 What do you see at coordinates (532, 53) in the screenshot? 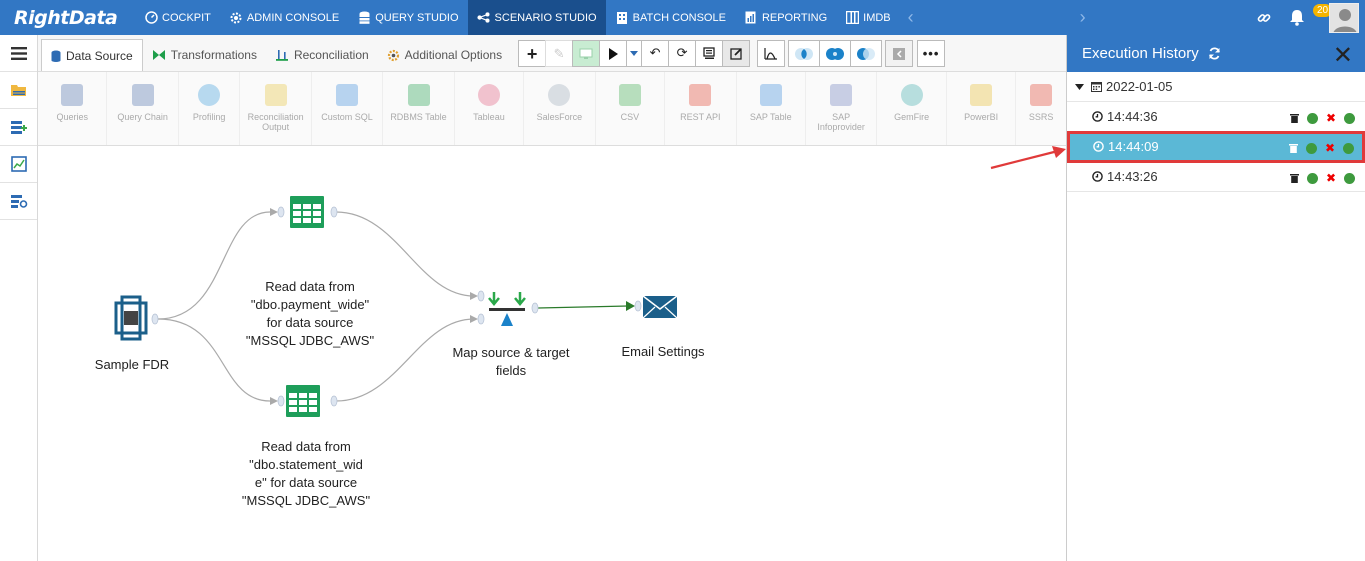
I see `add-button: +` at bounding box center [532, 53].